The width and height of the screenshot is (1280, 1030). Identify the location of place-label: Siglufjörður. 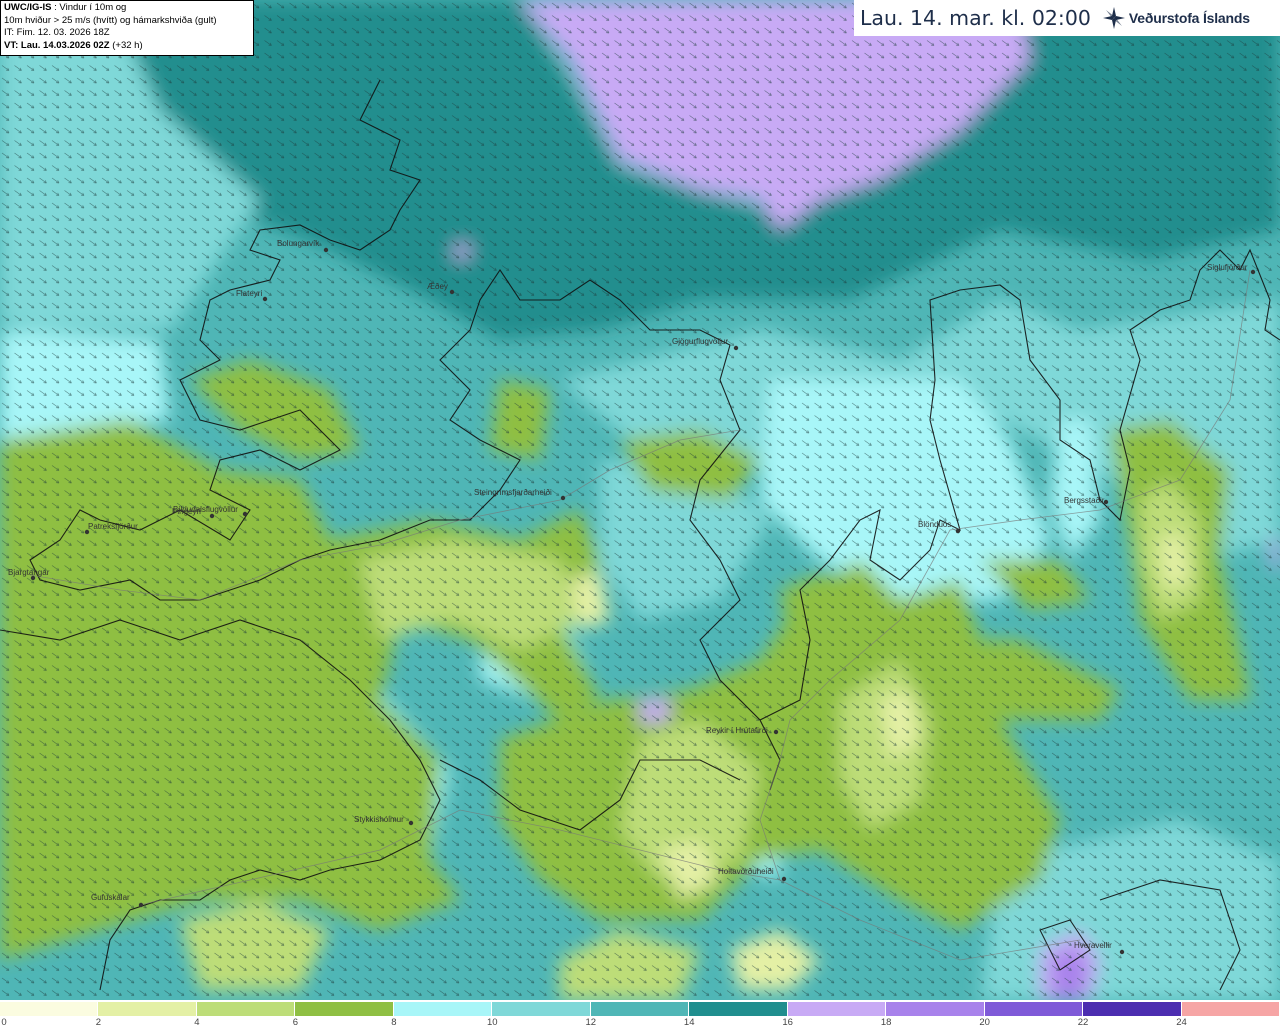
(1227, 267).